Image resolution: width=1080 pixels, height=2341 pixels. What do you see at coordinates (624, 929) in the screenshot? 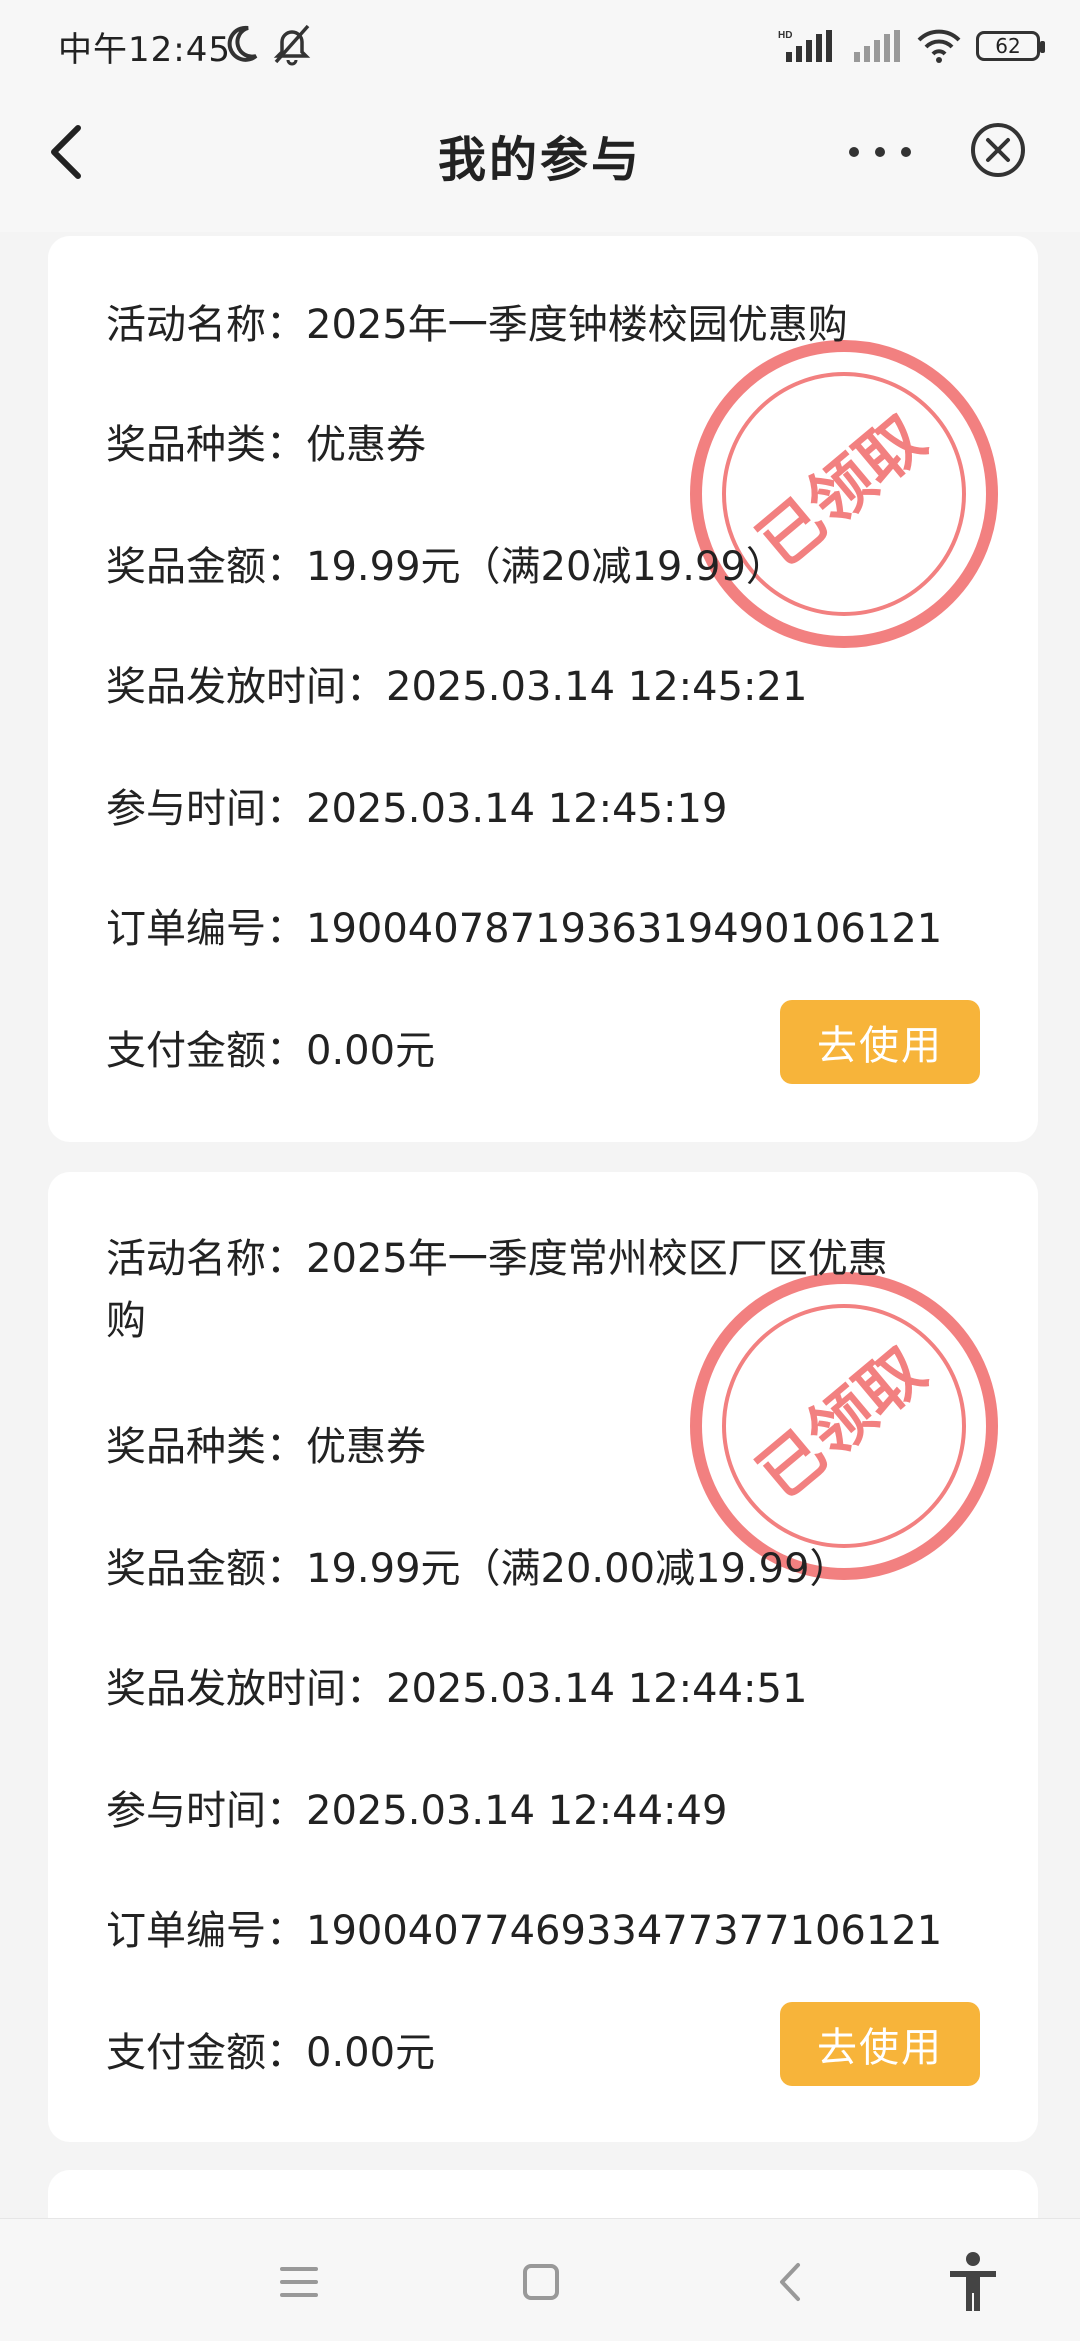
I see `order-no-value: 19004078719363194901​06121` at bounding box center [624, 929].